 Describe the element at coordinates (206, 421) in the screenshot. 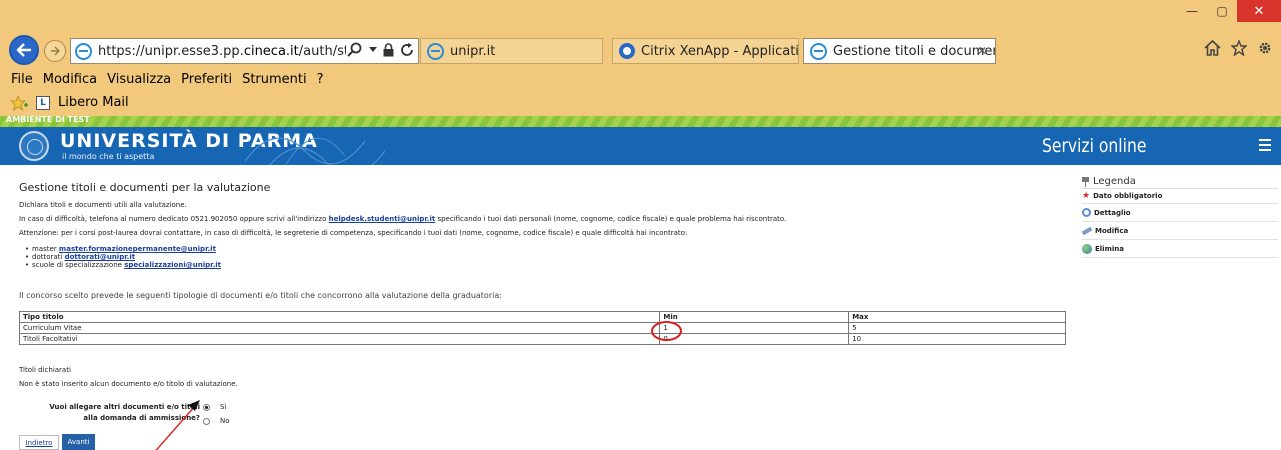

I see `radio-no` at that location.